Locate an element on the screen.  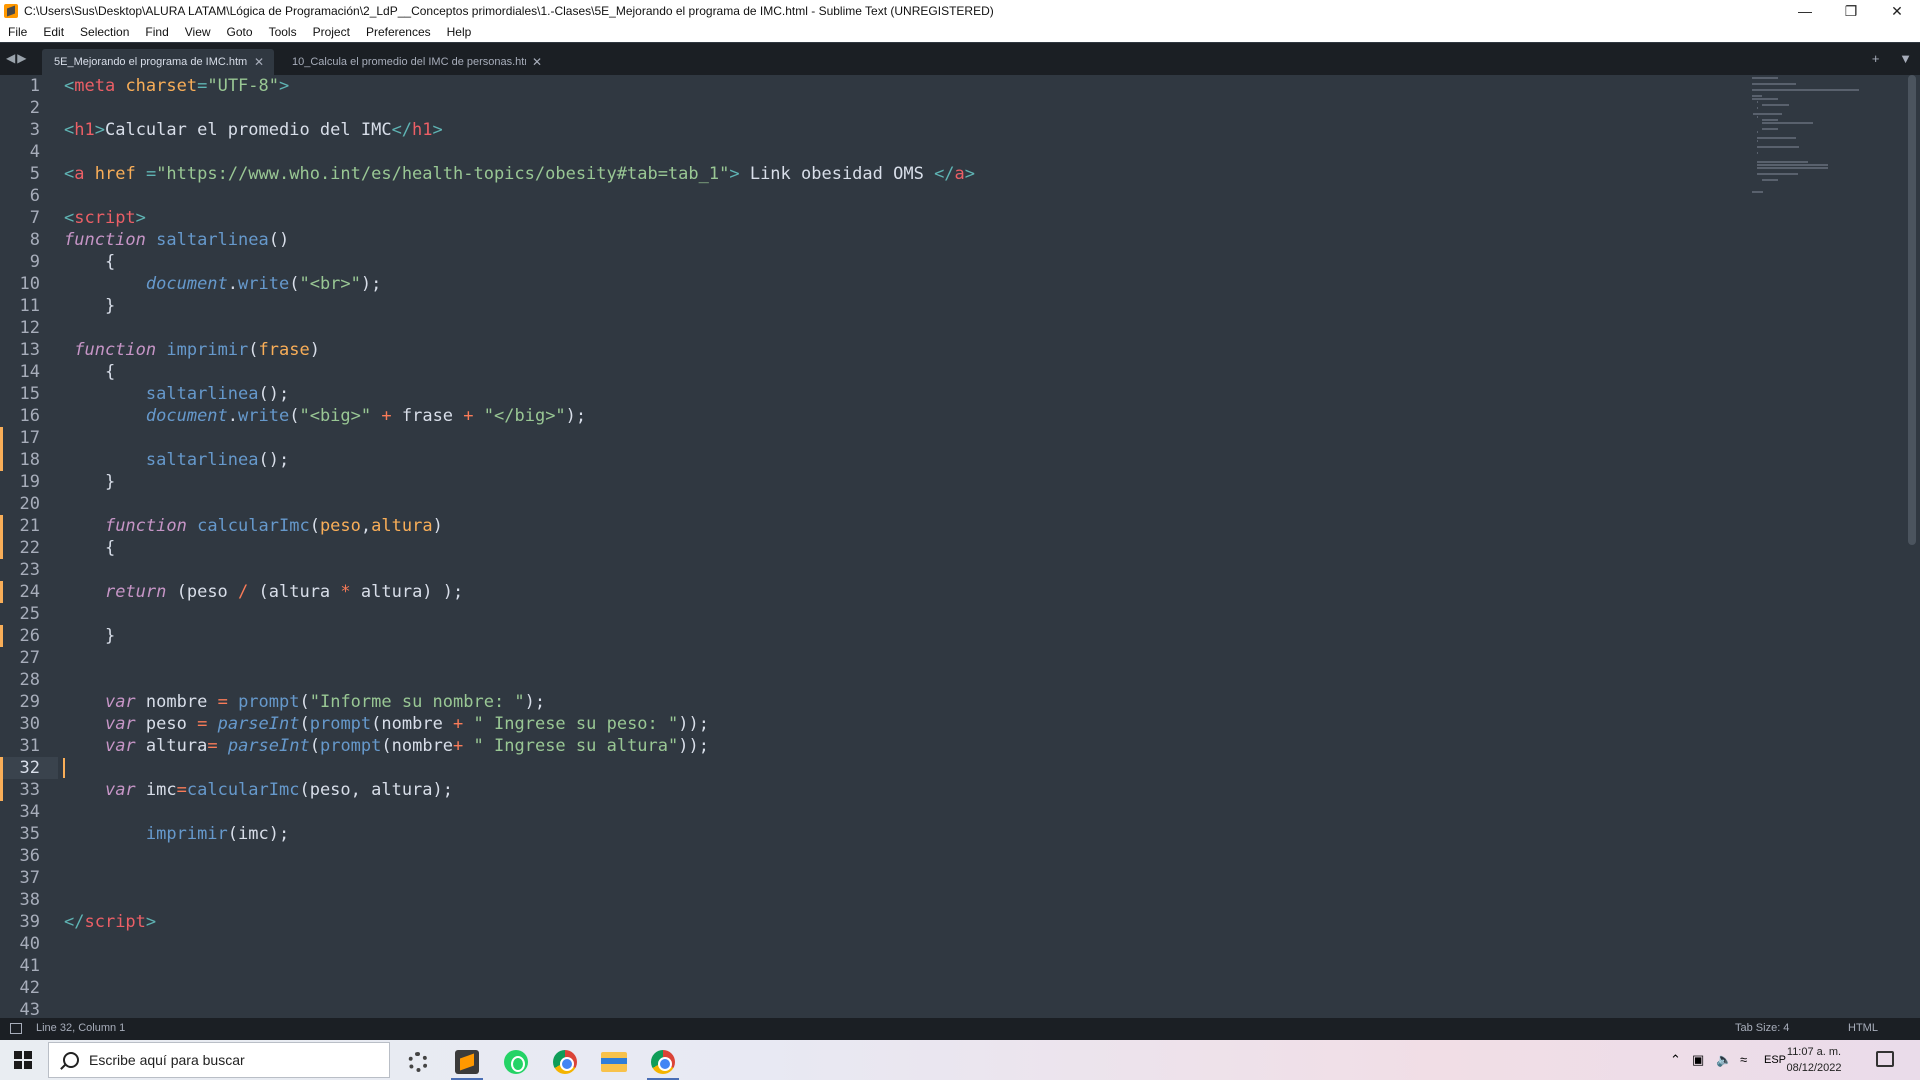
code-token: / is located at coordinates (243, 592).